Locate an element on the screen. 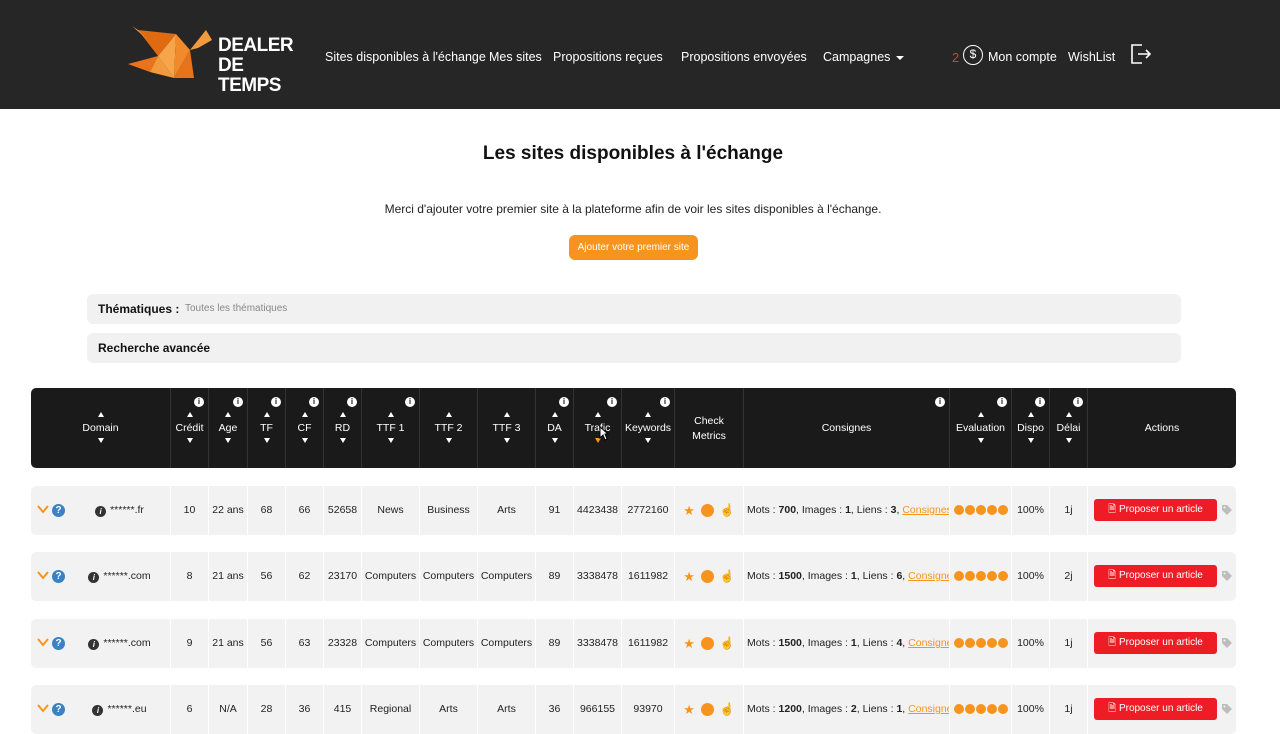 This screenshot has width=1280, height=734. cell-ttf3: Arts is located at coordinates (507, 709).